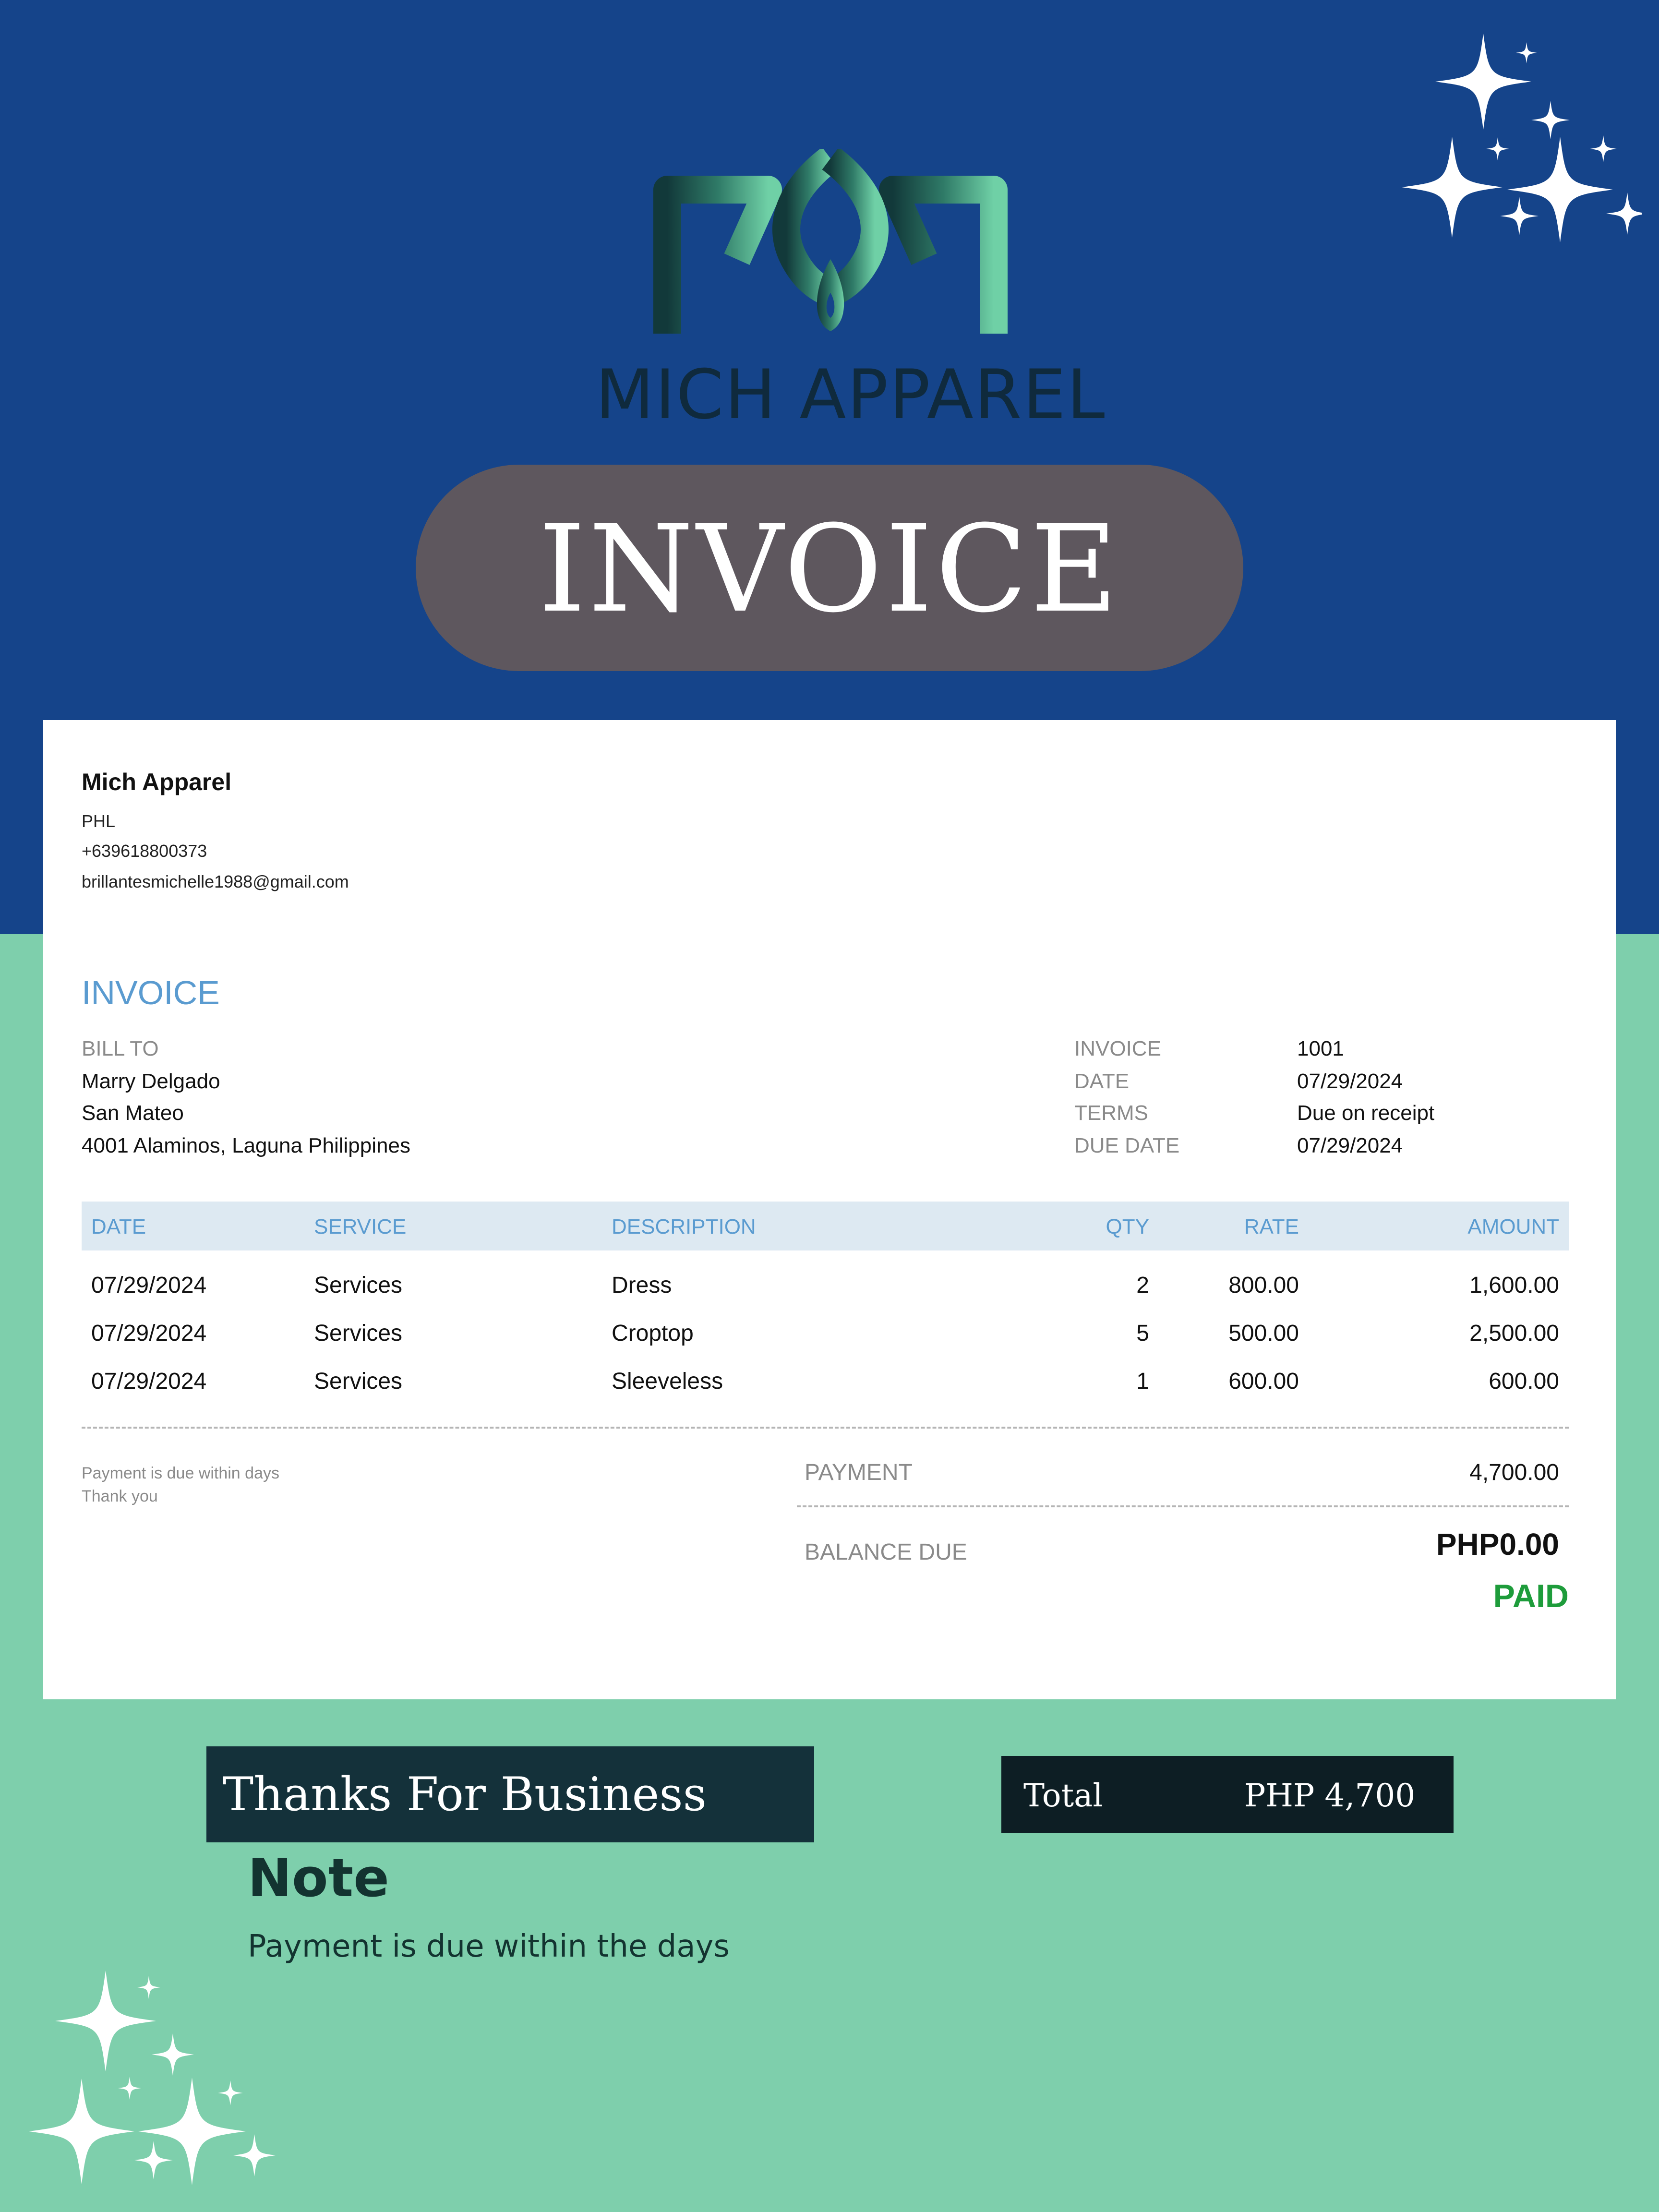 The height and width of the screenshot is (2212, 1659). What do you see at coordinates (850, 394) in the screenshot?
I see `brand-name: MICH APPAREL` at bounding box center [850, 394].